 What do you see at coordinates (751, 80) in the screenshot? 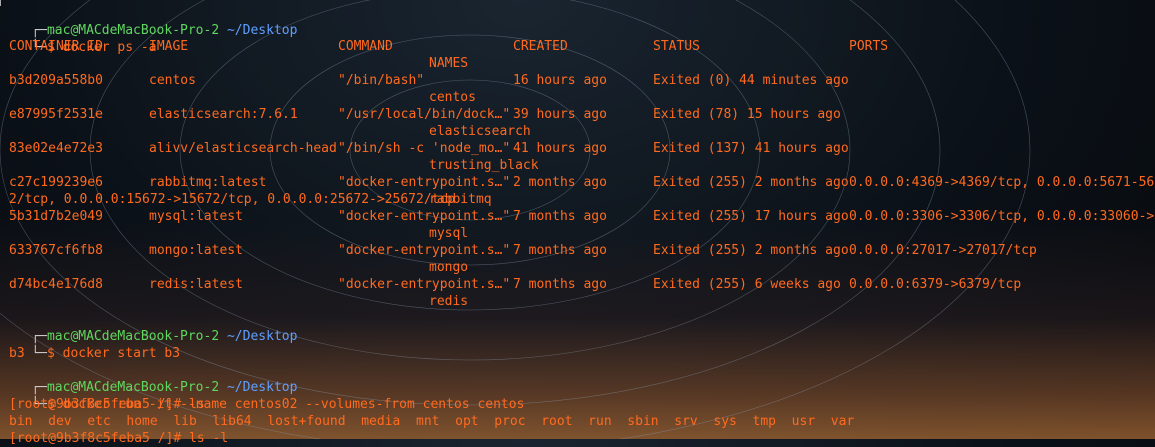
I see `row-status: Exited (0) 44 minutes ago` at bounding box center [751, 80].